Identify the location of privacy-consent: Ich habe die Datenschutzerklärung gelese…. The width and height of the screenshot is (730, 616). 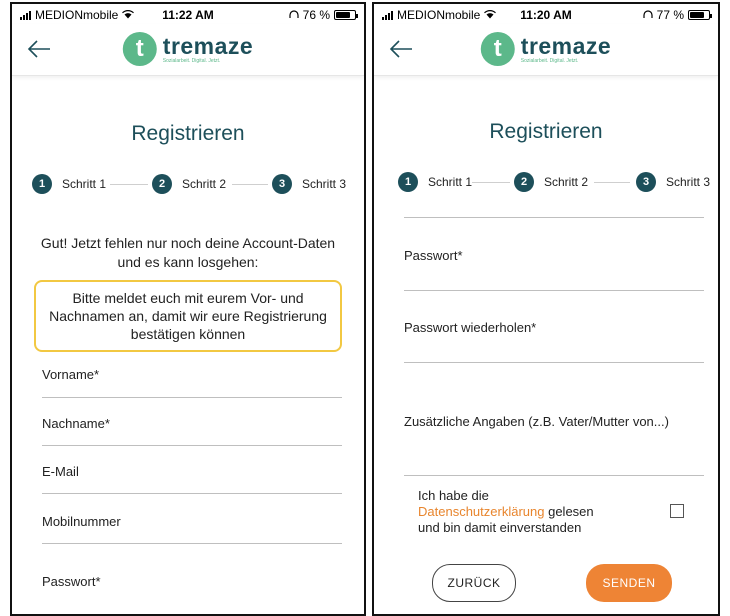
(560, 514).